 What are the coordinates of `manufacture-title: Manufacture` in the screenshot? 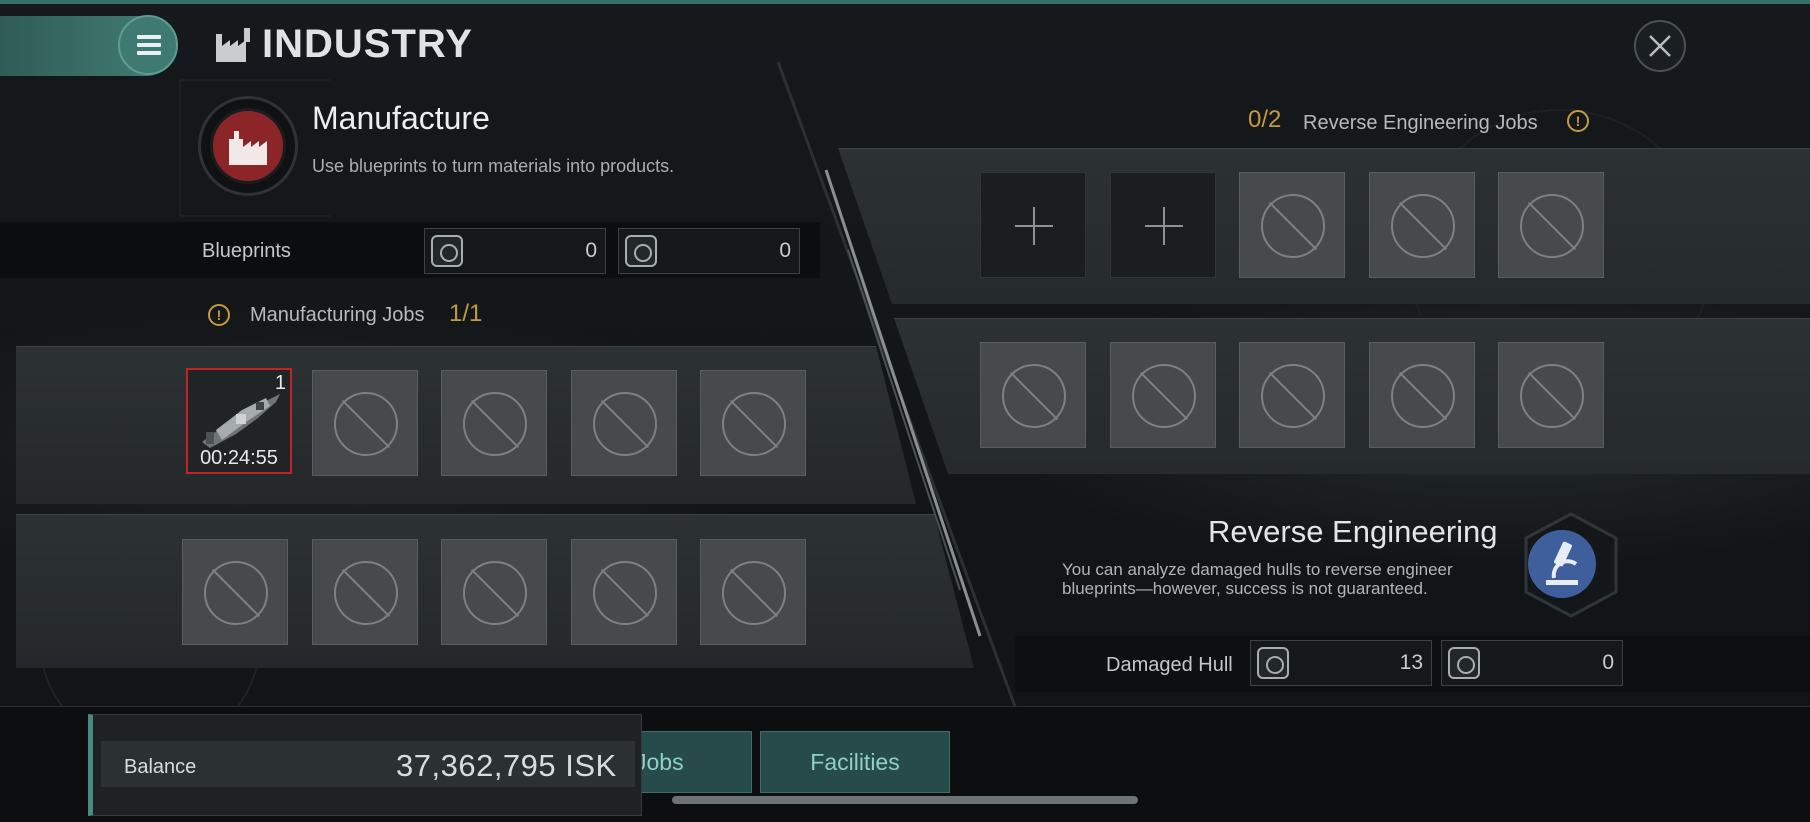 It's located at (401, 118).